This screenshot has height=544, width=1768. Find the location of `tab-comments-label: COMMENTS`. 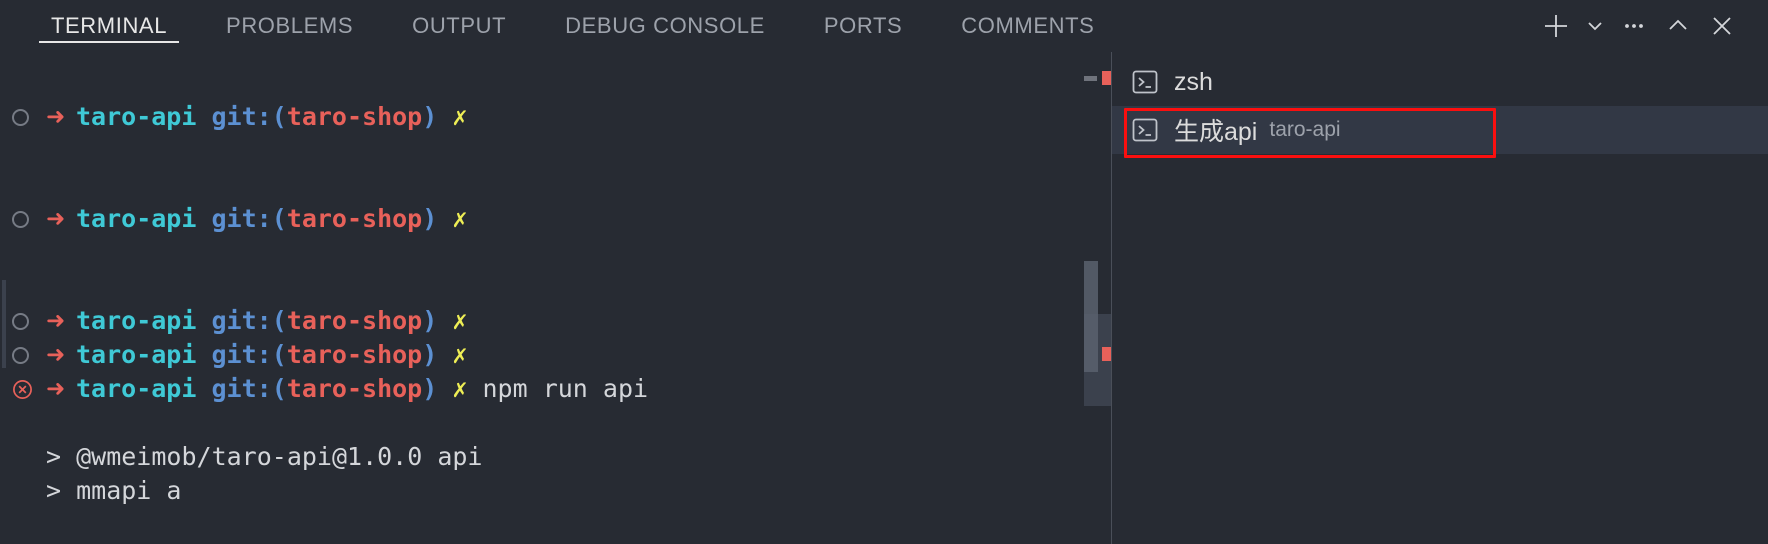

tab-comments-label: COMMENTS is located at coordinates (1028, 25).